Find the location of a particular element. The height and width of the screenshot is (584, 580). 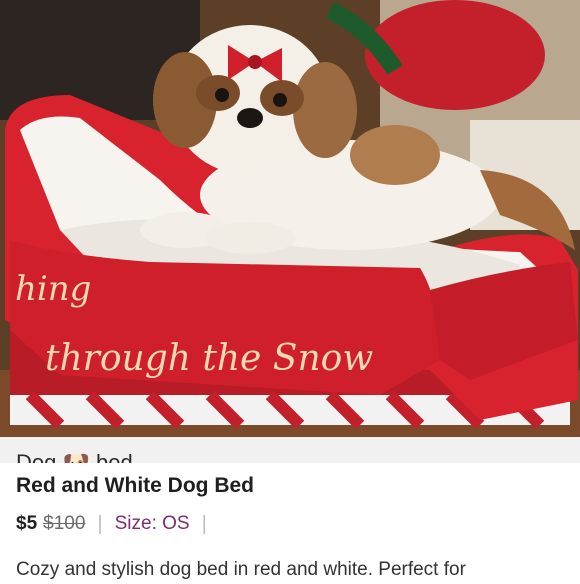

size-info: Size: OS is located at coordinates (152, 524).